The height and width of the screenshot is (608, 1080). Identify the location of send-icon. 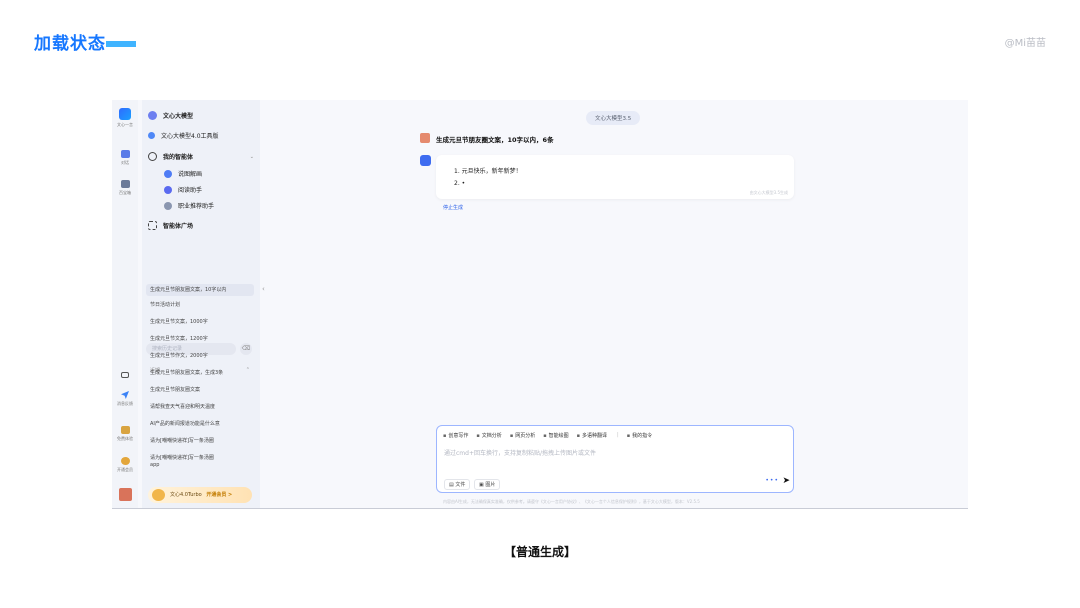
(125, 395).